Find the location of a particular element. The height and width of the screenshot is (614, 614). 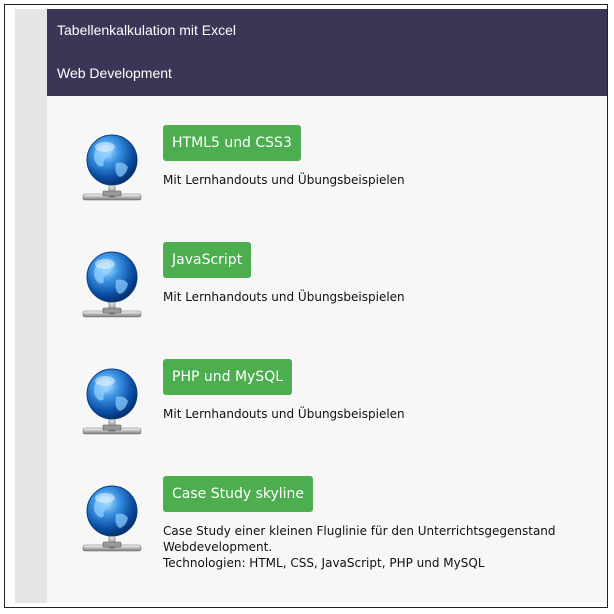

course-button-case-study-skyline: Case Study skyline is located at coordinates (238, 494).